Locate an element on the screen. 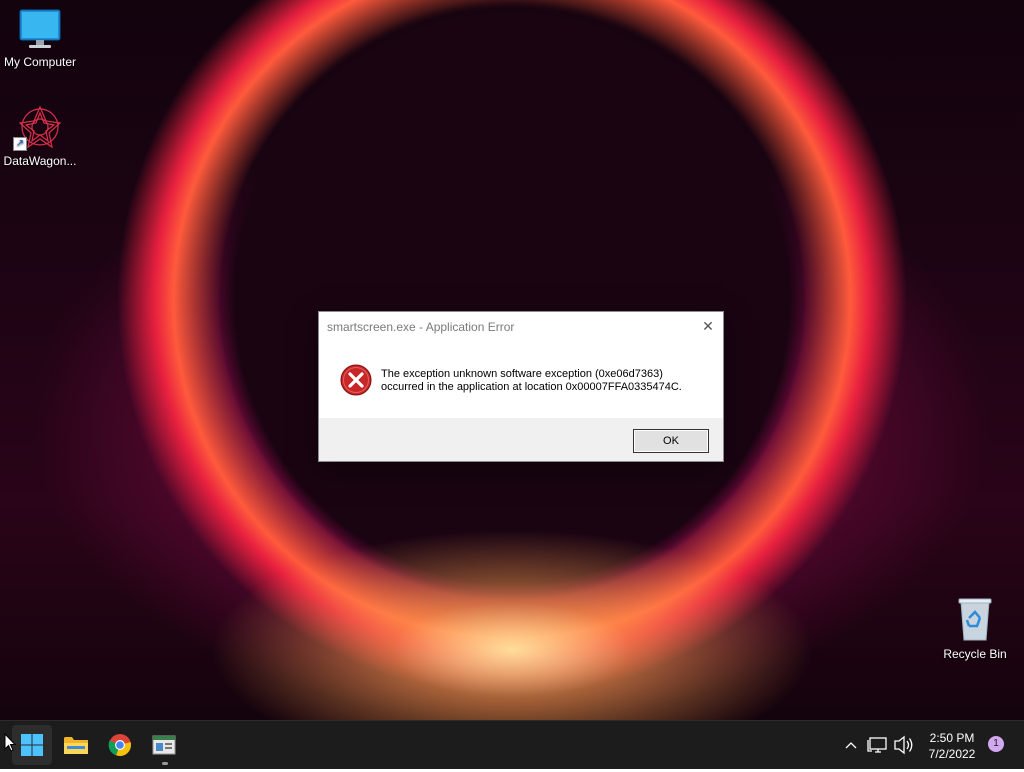  desktop-icon-label: My Computer is located at coordinates (40, 62).